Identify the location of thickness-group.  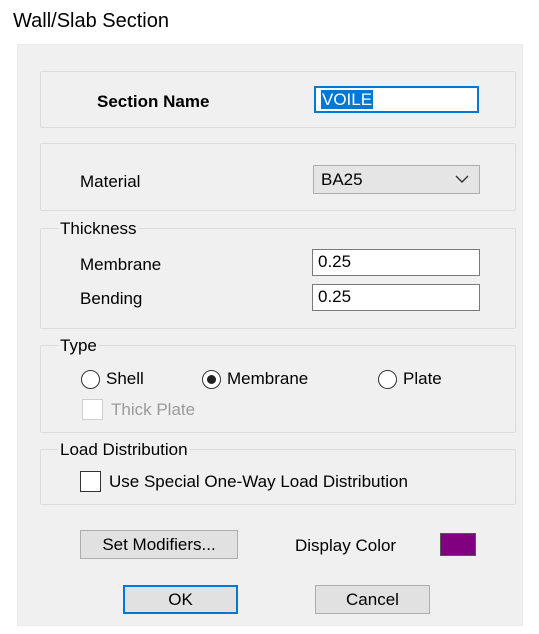
(278, 278).